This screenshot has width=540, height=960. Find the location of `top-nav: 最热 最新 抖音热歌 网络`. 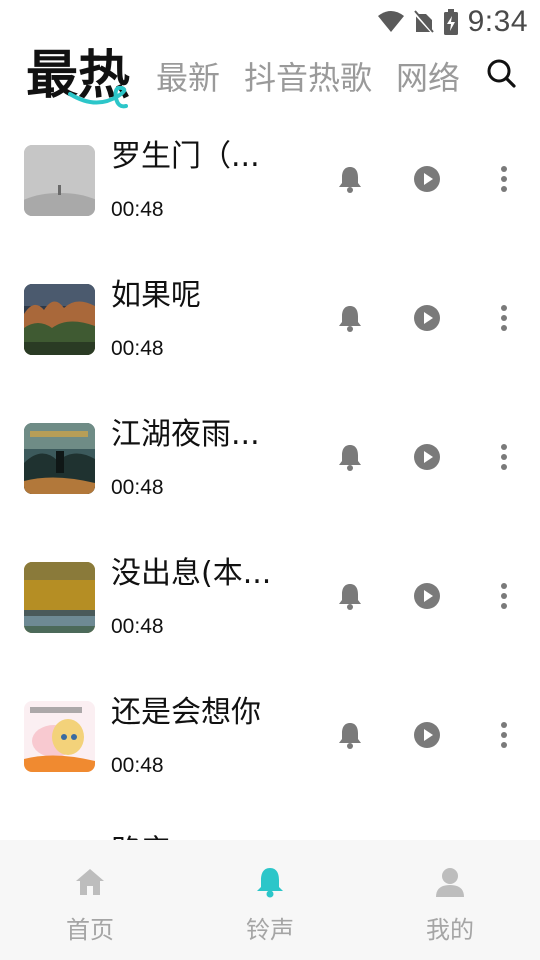

top-nav: 最热 最新 抖音热歌 网络 is located at coordinates (270, 80).